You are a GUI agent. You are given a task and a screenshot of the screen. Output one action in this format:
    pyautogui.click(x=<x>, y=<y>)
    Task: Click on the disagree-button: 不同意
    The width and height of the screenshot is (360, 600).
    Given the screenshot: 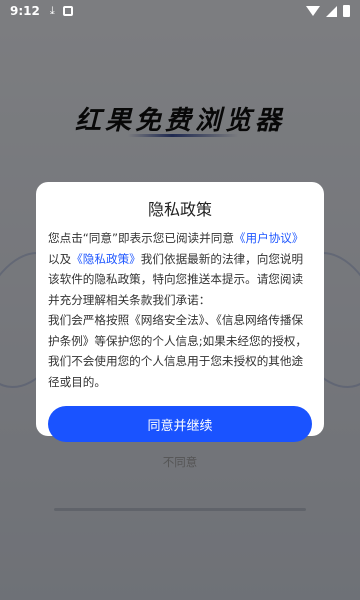 What is the action you would take?
    pyautogui.click(x=180, y=462)
    